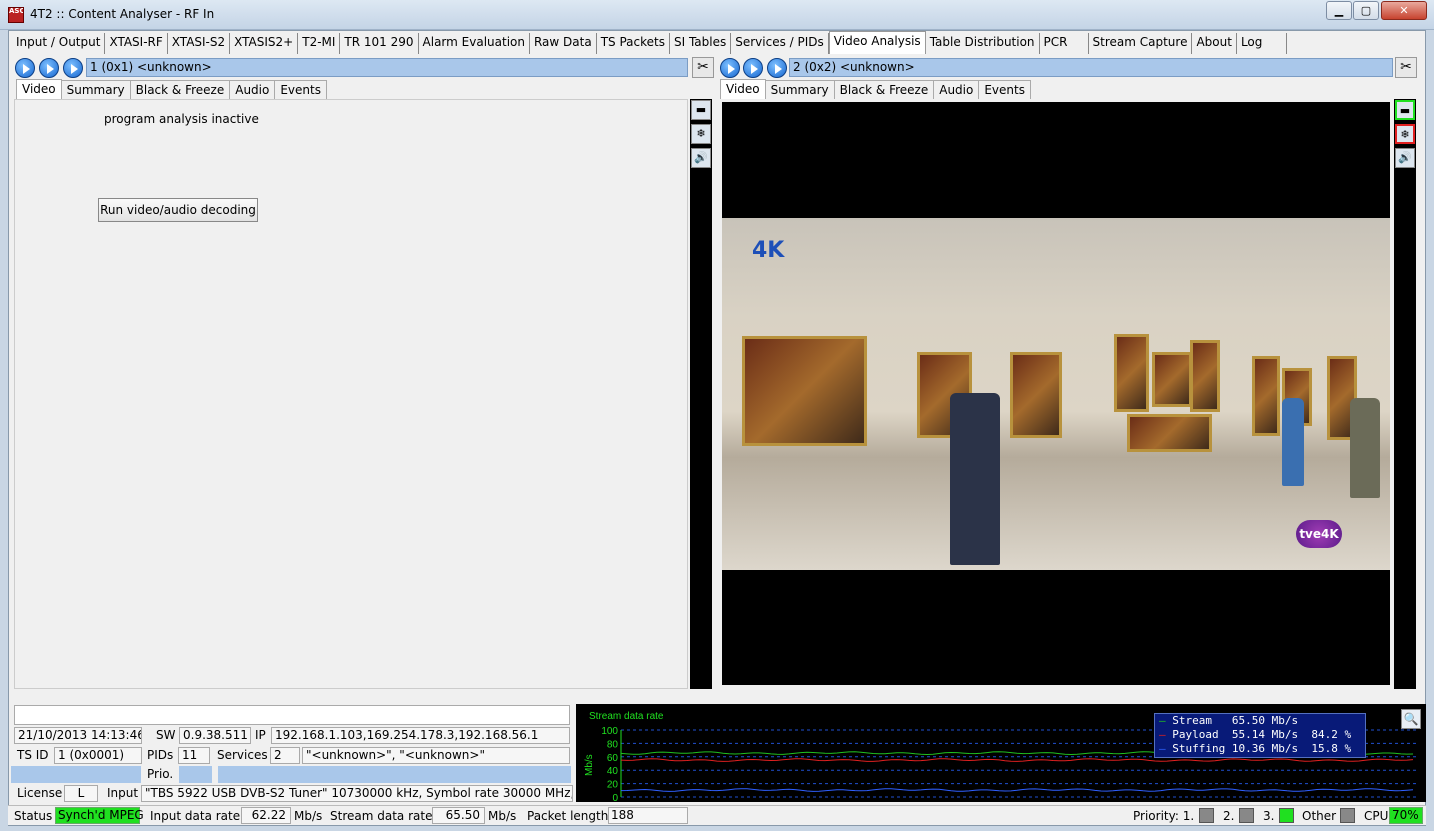 The height and width of the screenshot is (831, 1434). I want to click on tab-ts-packets: TS Packets, so click(633, 43).